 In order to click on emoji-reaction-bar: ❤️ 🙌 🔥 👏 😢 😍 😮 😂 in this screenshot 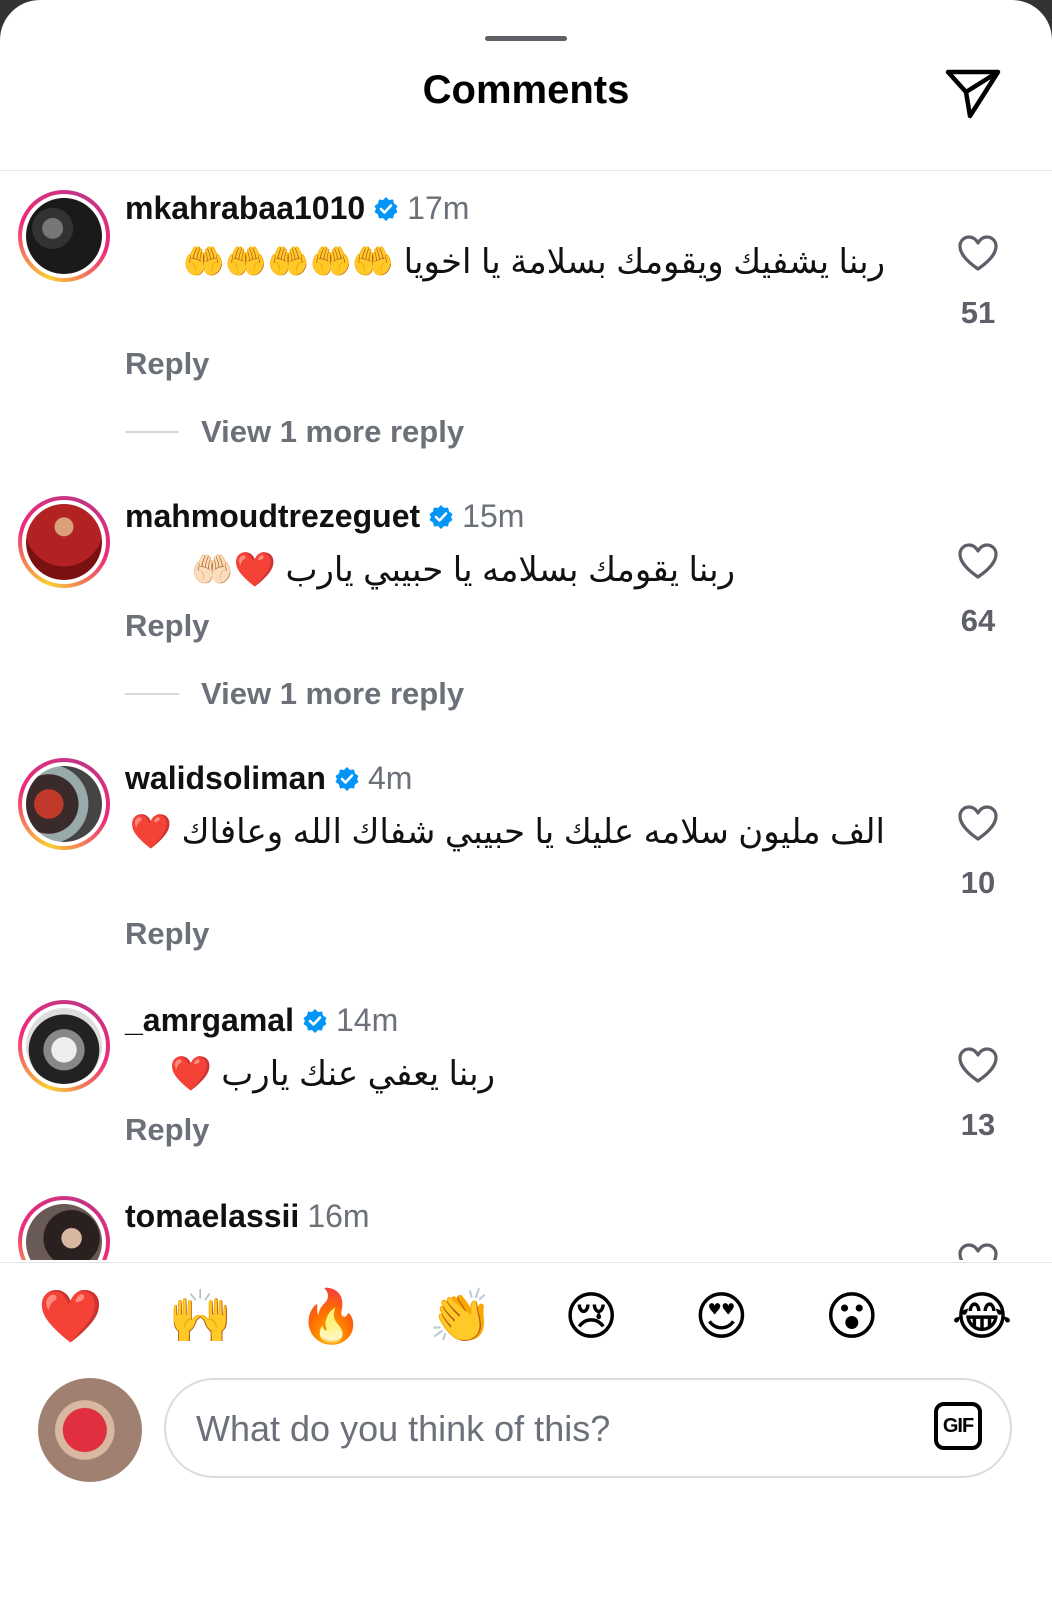, I will do `click(526, 1316)`.